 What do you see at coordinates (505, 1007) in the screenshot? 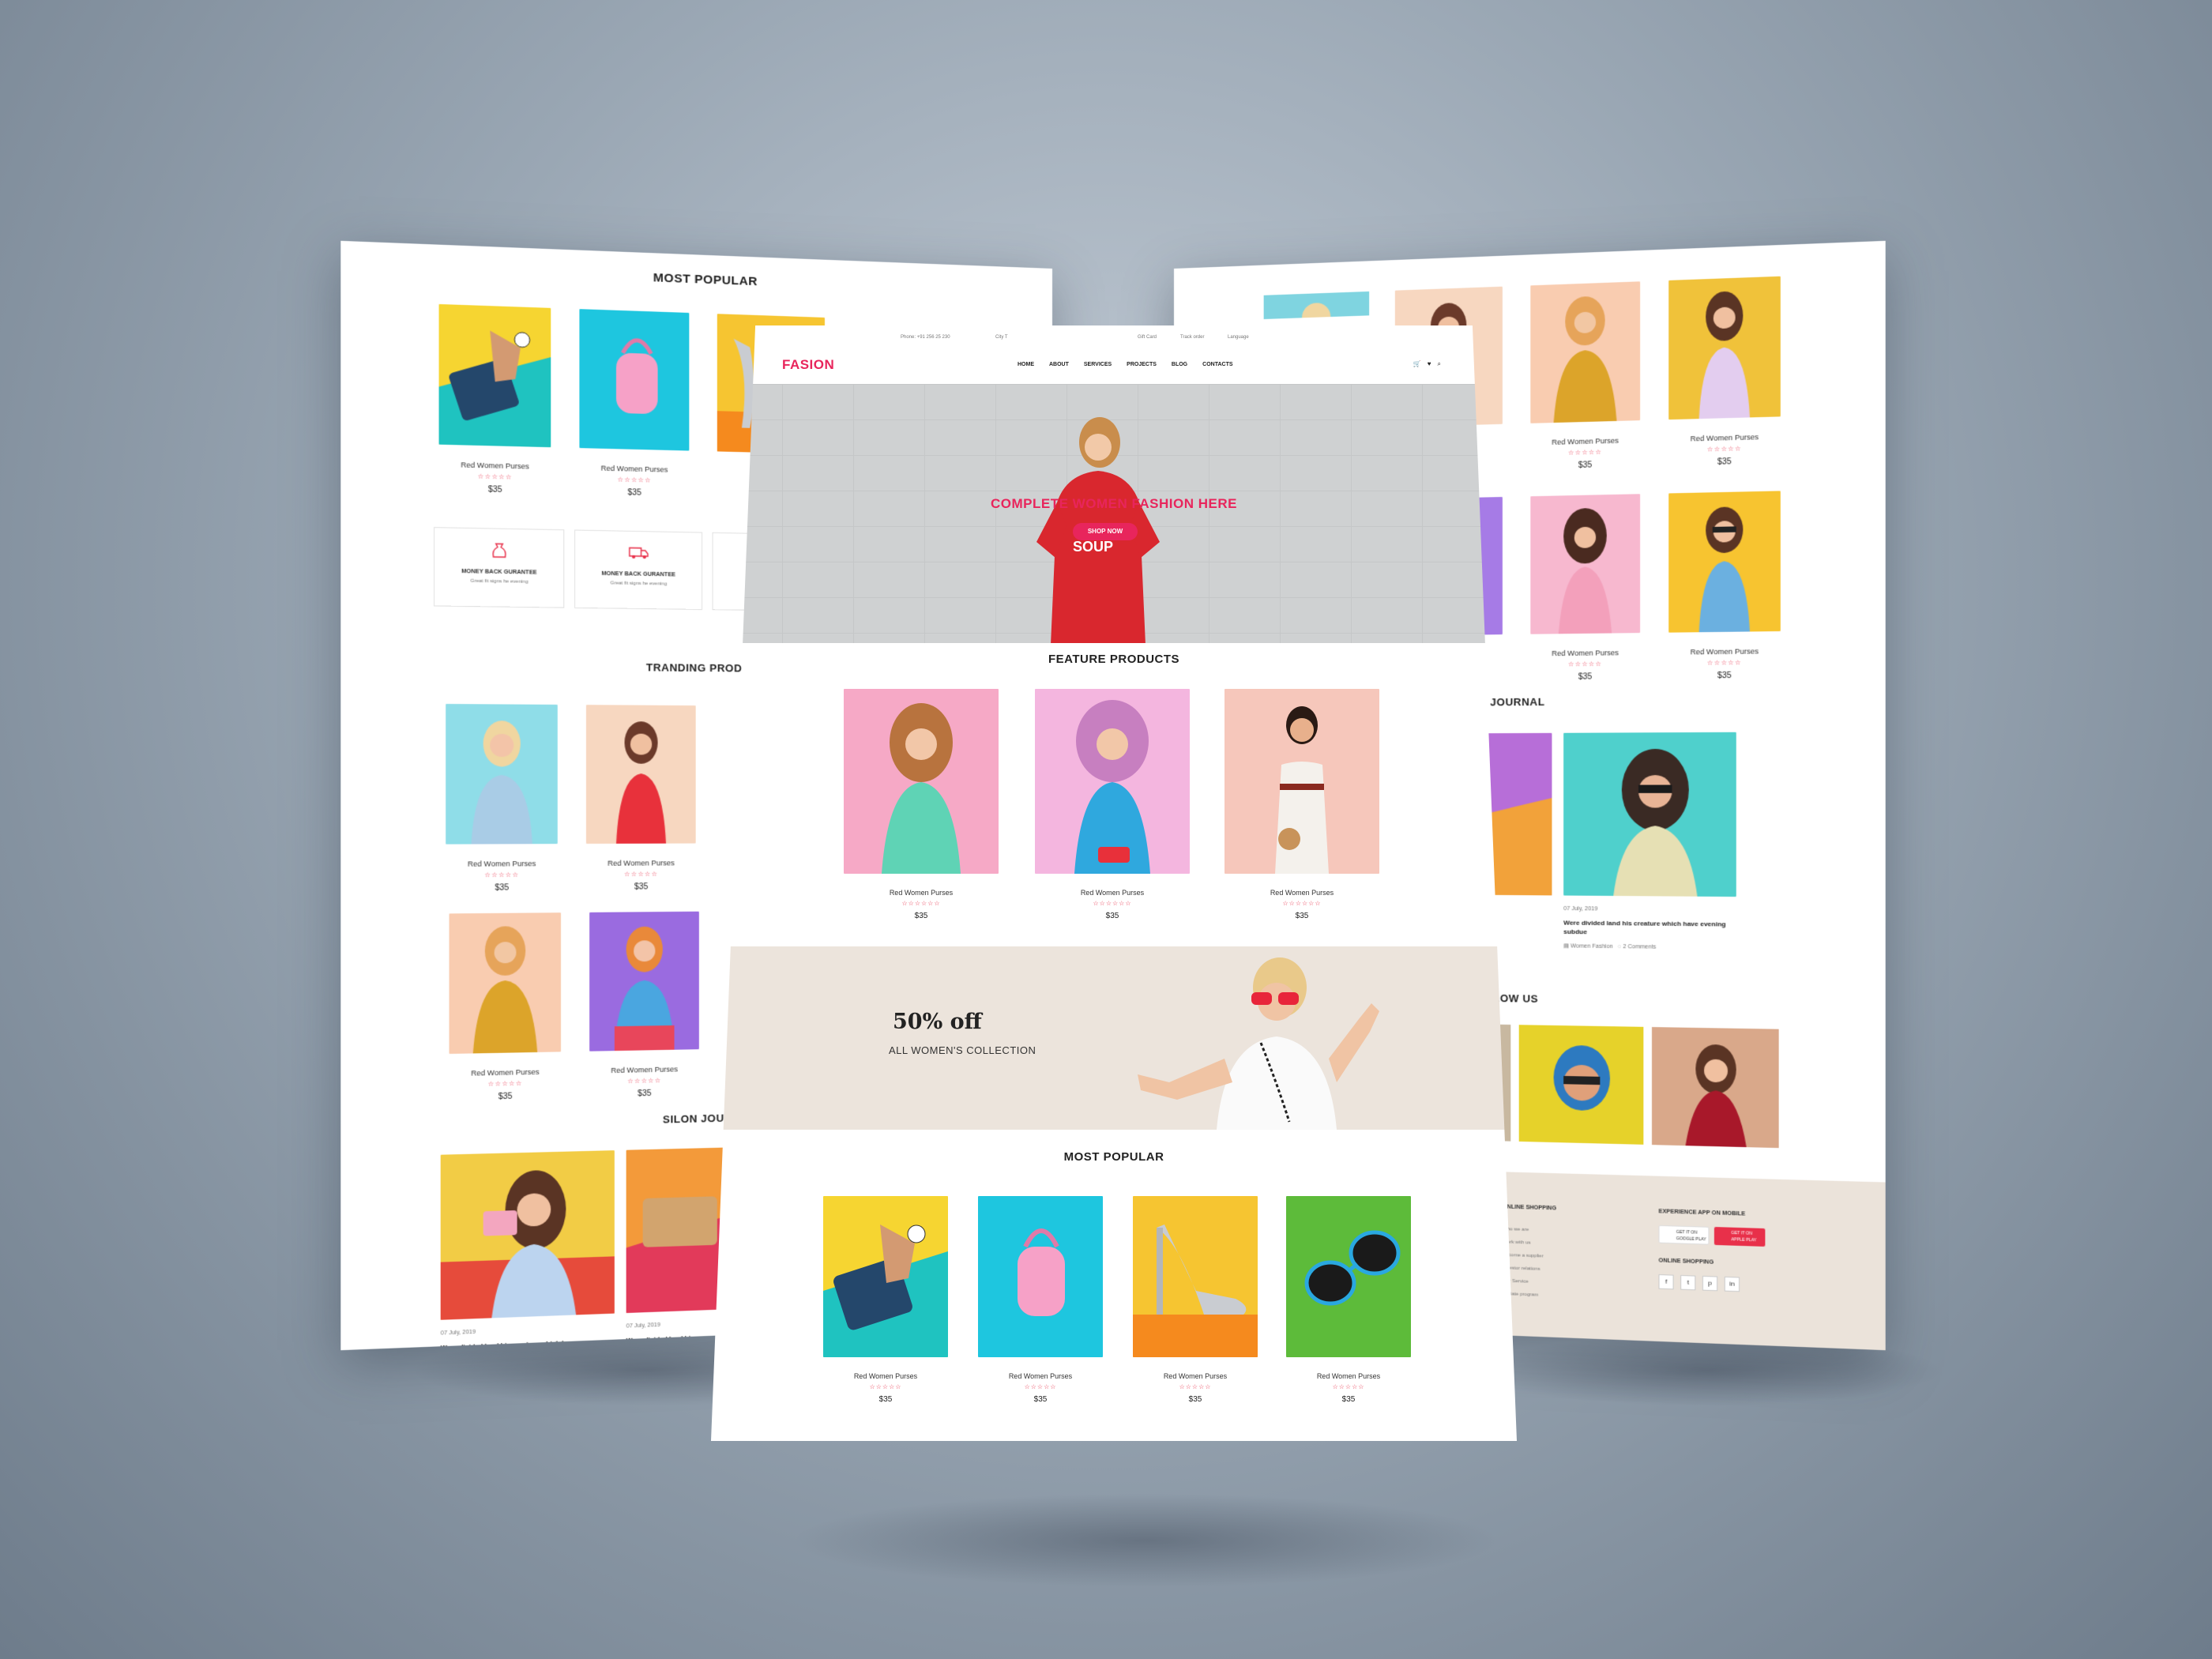
I see `trending-product-3: Red Women Purses ☆☆☆☆☆ $35` at bounding box center [505, 1007].